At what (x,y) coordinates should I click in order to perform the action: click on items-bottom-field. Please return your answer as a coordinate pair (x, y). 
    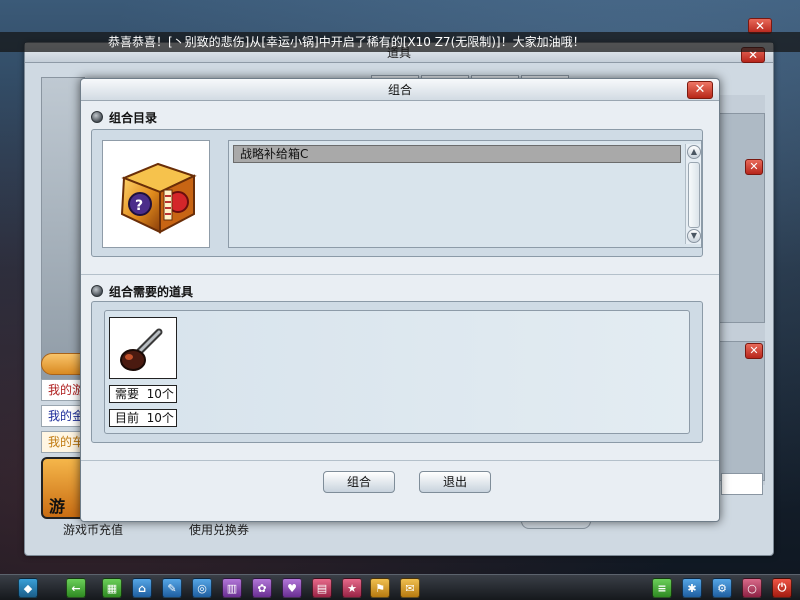
    Looking at the image, I should click on (742, 484).